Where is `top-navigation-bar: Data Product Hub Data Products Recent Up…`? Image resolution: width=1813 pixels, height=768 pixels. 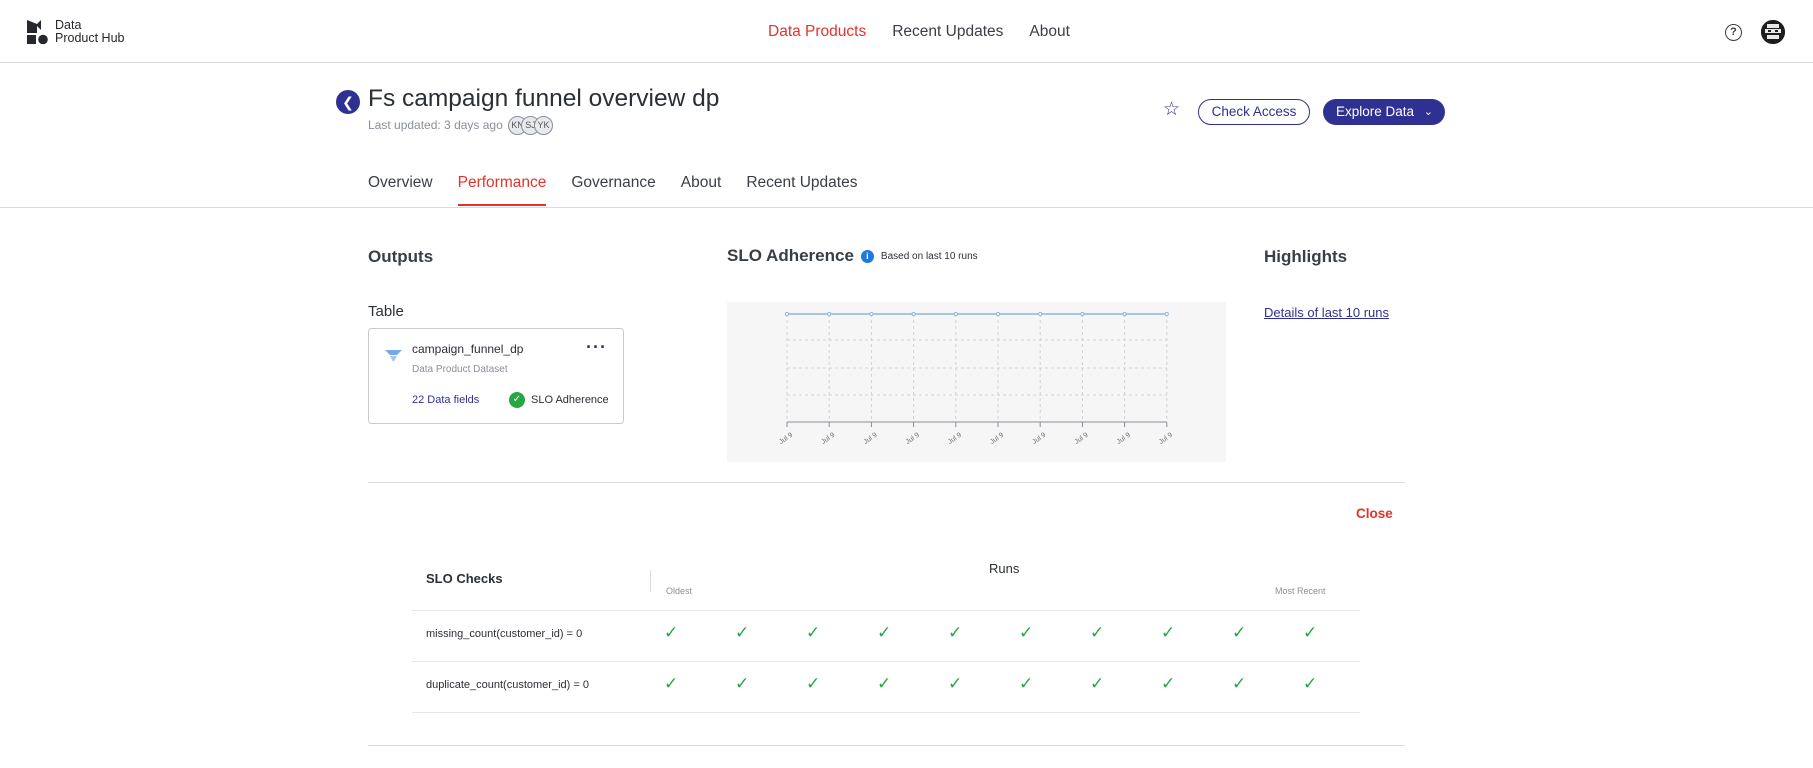 top-navigation-bar: Data Product Hub Data Products Recent Up… is located at coordinates (906, 31).